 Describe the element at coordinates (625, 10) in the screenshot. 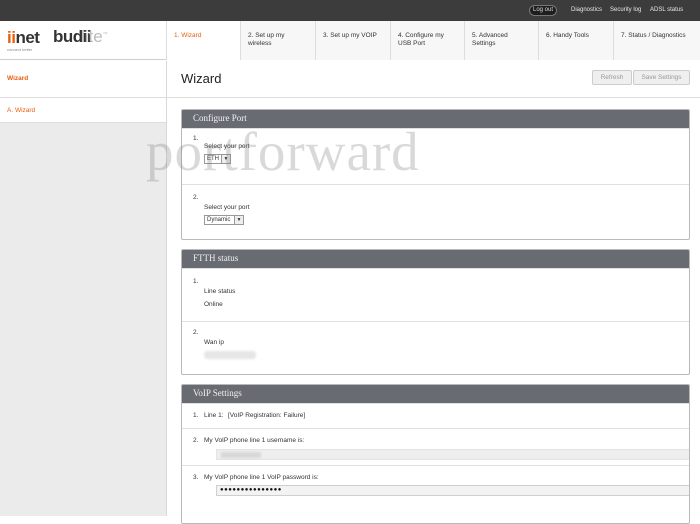

I see `security-log-link: Security log` at that location.